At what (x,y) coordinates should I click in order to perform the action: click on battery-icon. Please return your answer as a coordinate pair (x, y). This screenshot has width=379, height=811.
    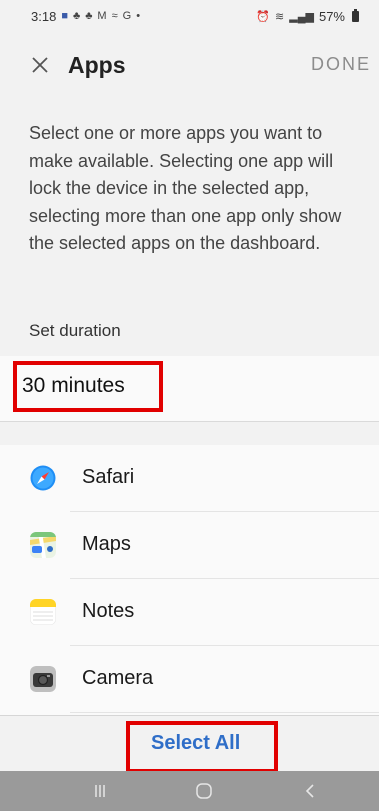
    Looking at the image, I should click on (355, 15).